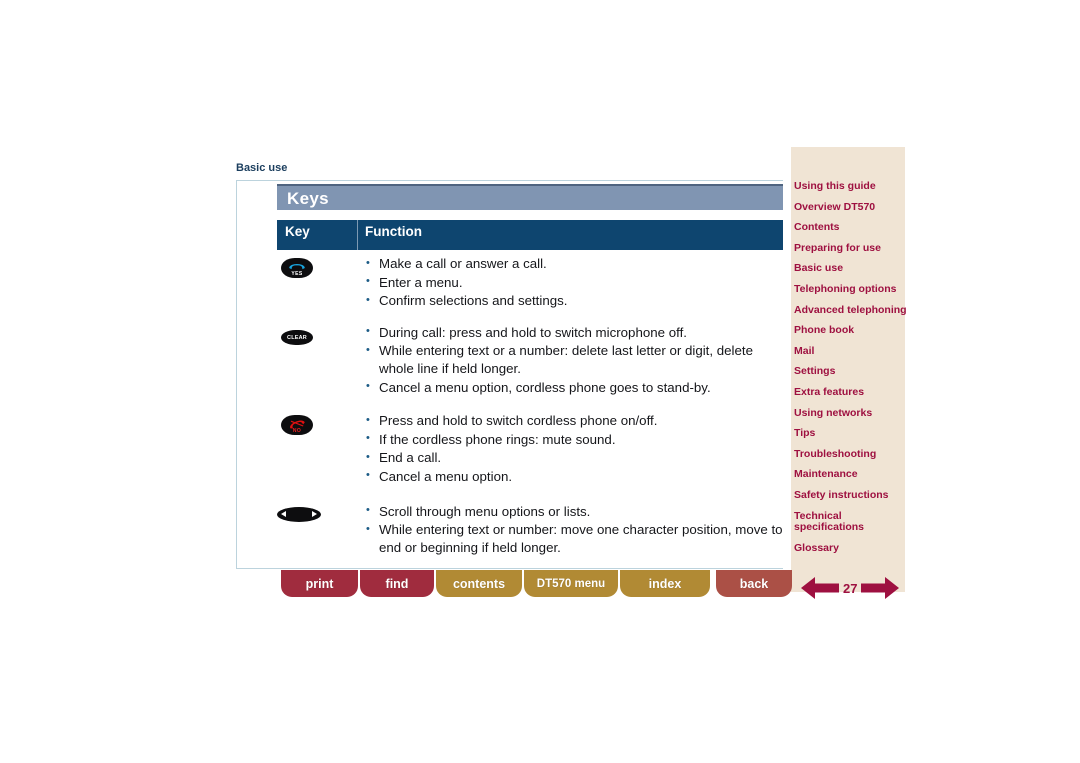 This screenshot has height=763, width=1080. What do you see at coordinates (317, 266) in the screenshot?
I see `table-cell-key: YES` at bounding box center [317, 266].